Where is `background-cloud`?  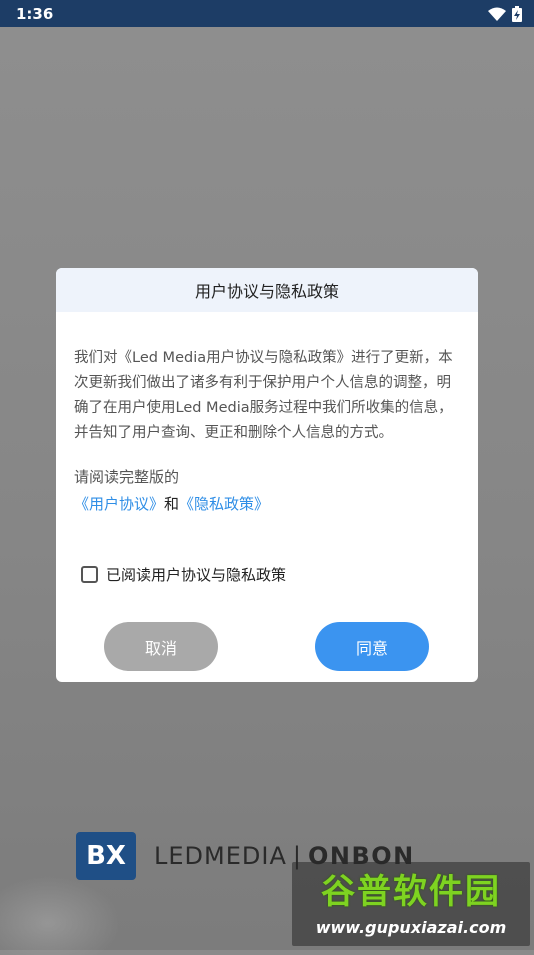 background-cloud is located at coordinates (60, 915).